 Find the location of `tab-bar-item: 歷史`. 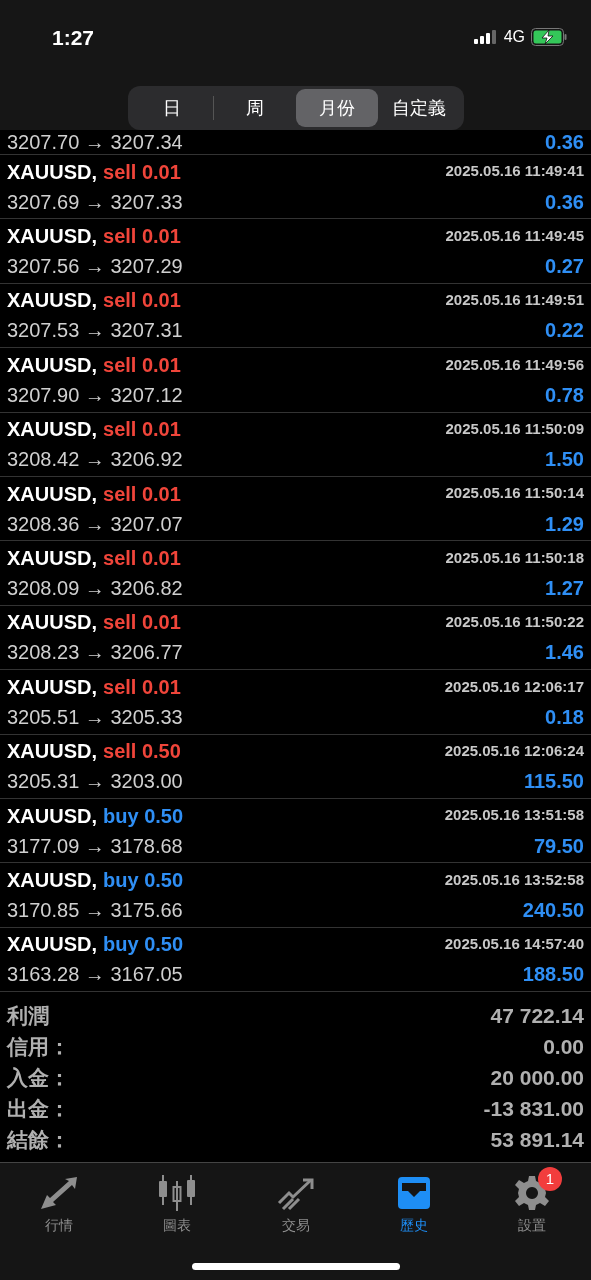

tab-bar-item: 歷史 is located at coordinates (413, 1201).